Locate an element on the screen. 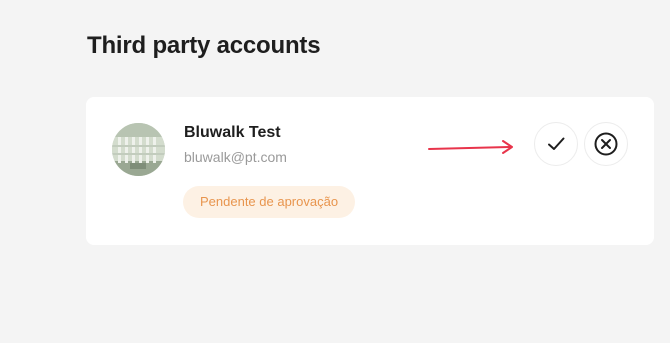 This screenshot has height=343, width=670. account-email: bluwalk@pt.com is located at coordinates (235, 157).